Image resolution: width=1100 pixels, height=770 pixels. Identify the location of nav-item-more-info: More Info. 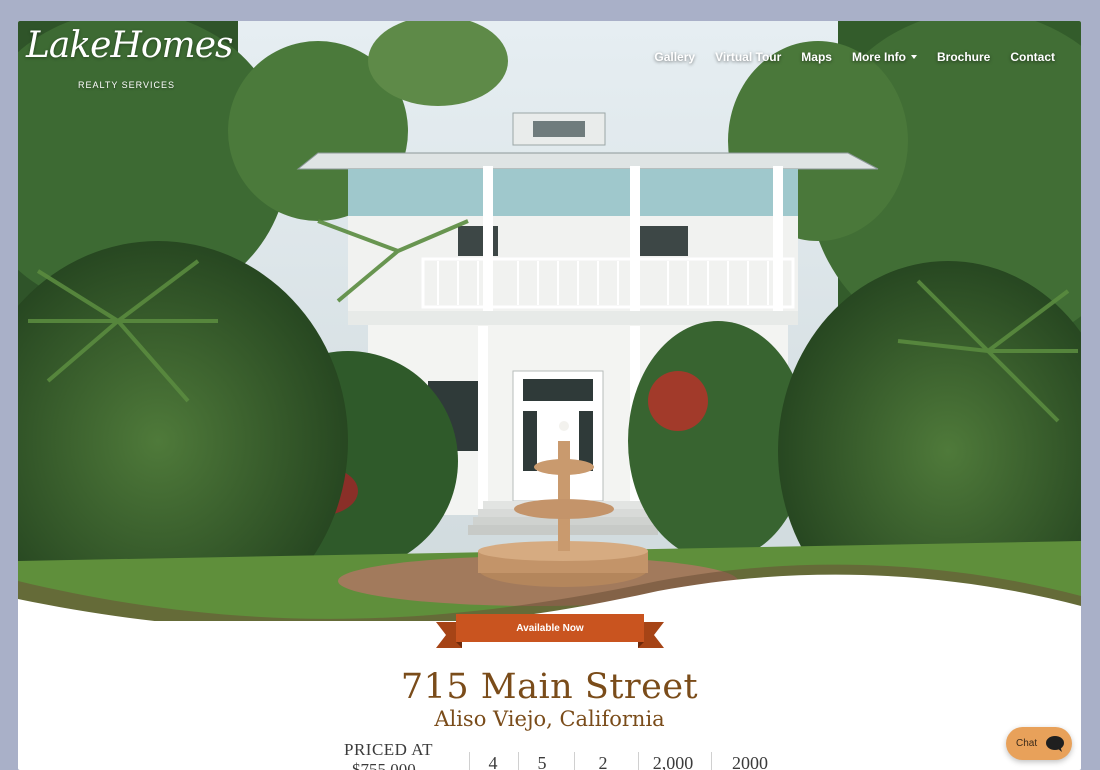
(884, 57).